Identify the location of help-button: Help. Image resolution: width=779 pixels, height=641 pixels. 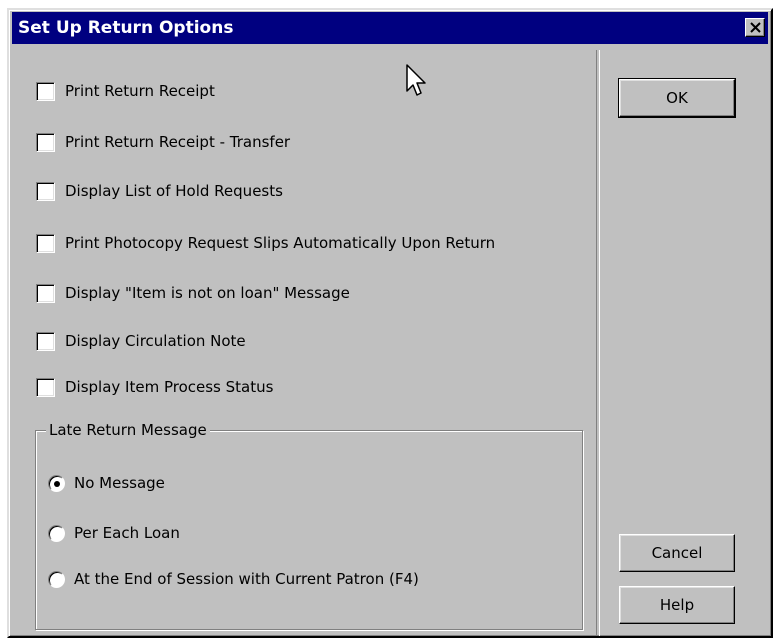
(677, 605).